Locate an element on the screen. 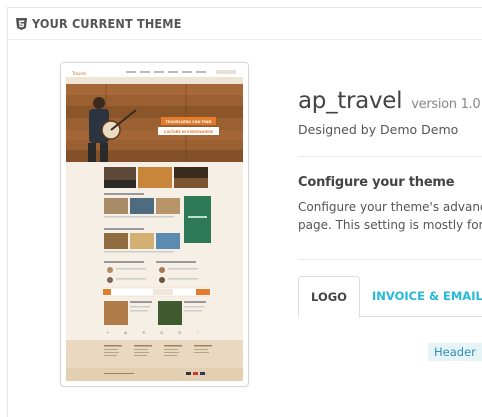 This screenshot has height=417, width=482. theme-name-heading: ap_travel version 1.0 is located at coordinates (389, 101).